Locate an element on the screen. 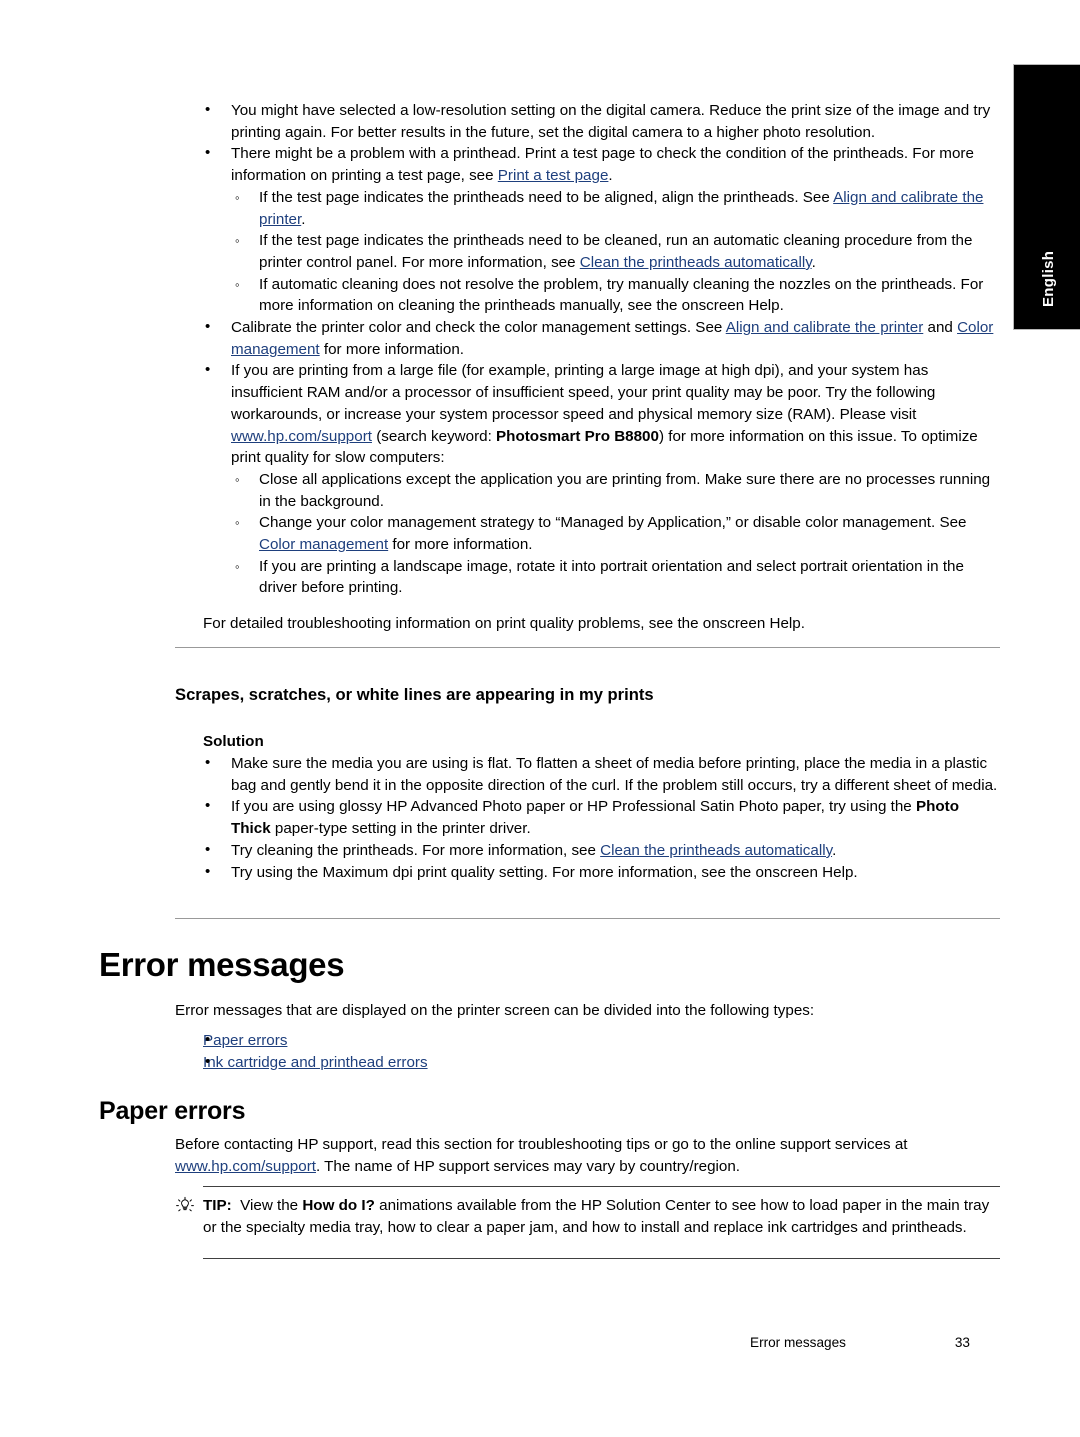 The width and height of the screenshot is (1080, 1437). bullet-calibrate-mid: and is located at coordinates (940, 328).